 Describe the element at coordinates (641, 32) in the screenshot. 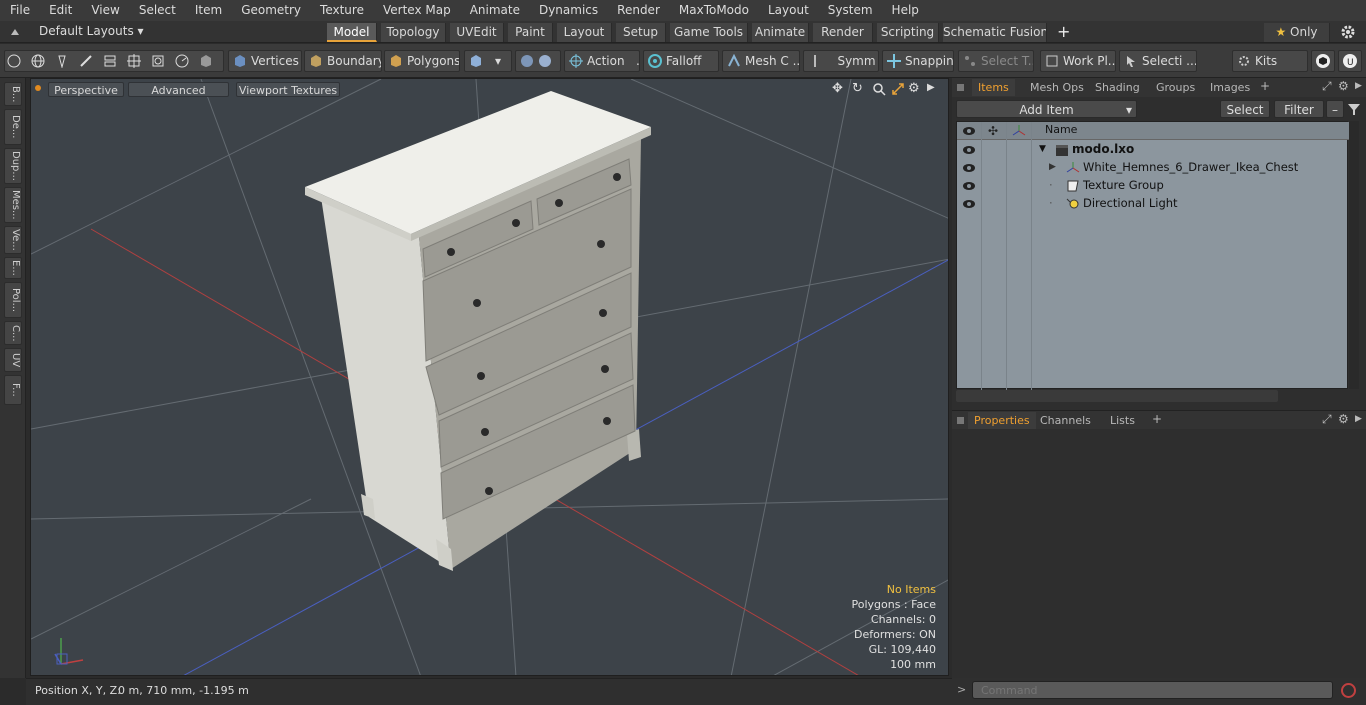

I see `tab-setup: Setup` at that location.